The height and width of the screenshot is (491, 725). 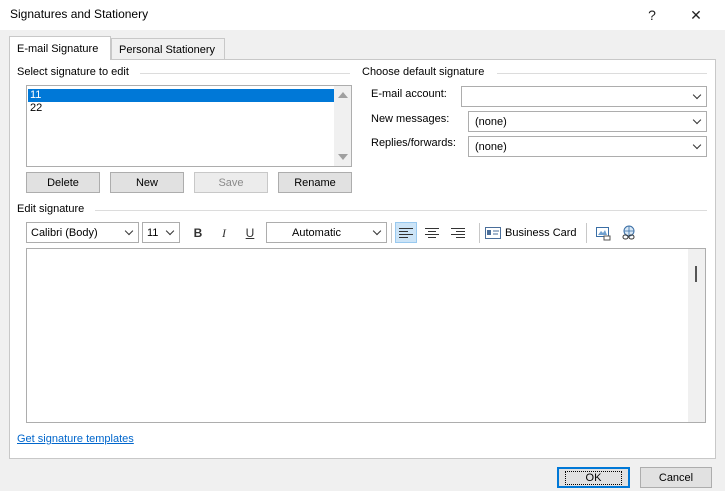 I want to click on ok-label: OK, so click(x=593, y=477).